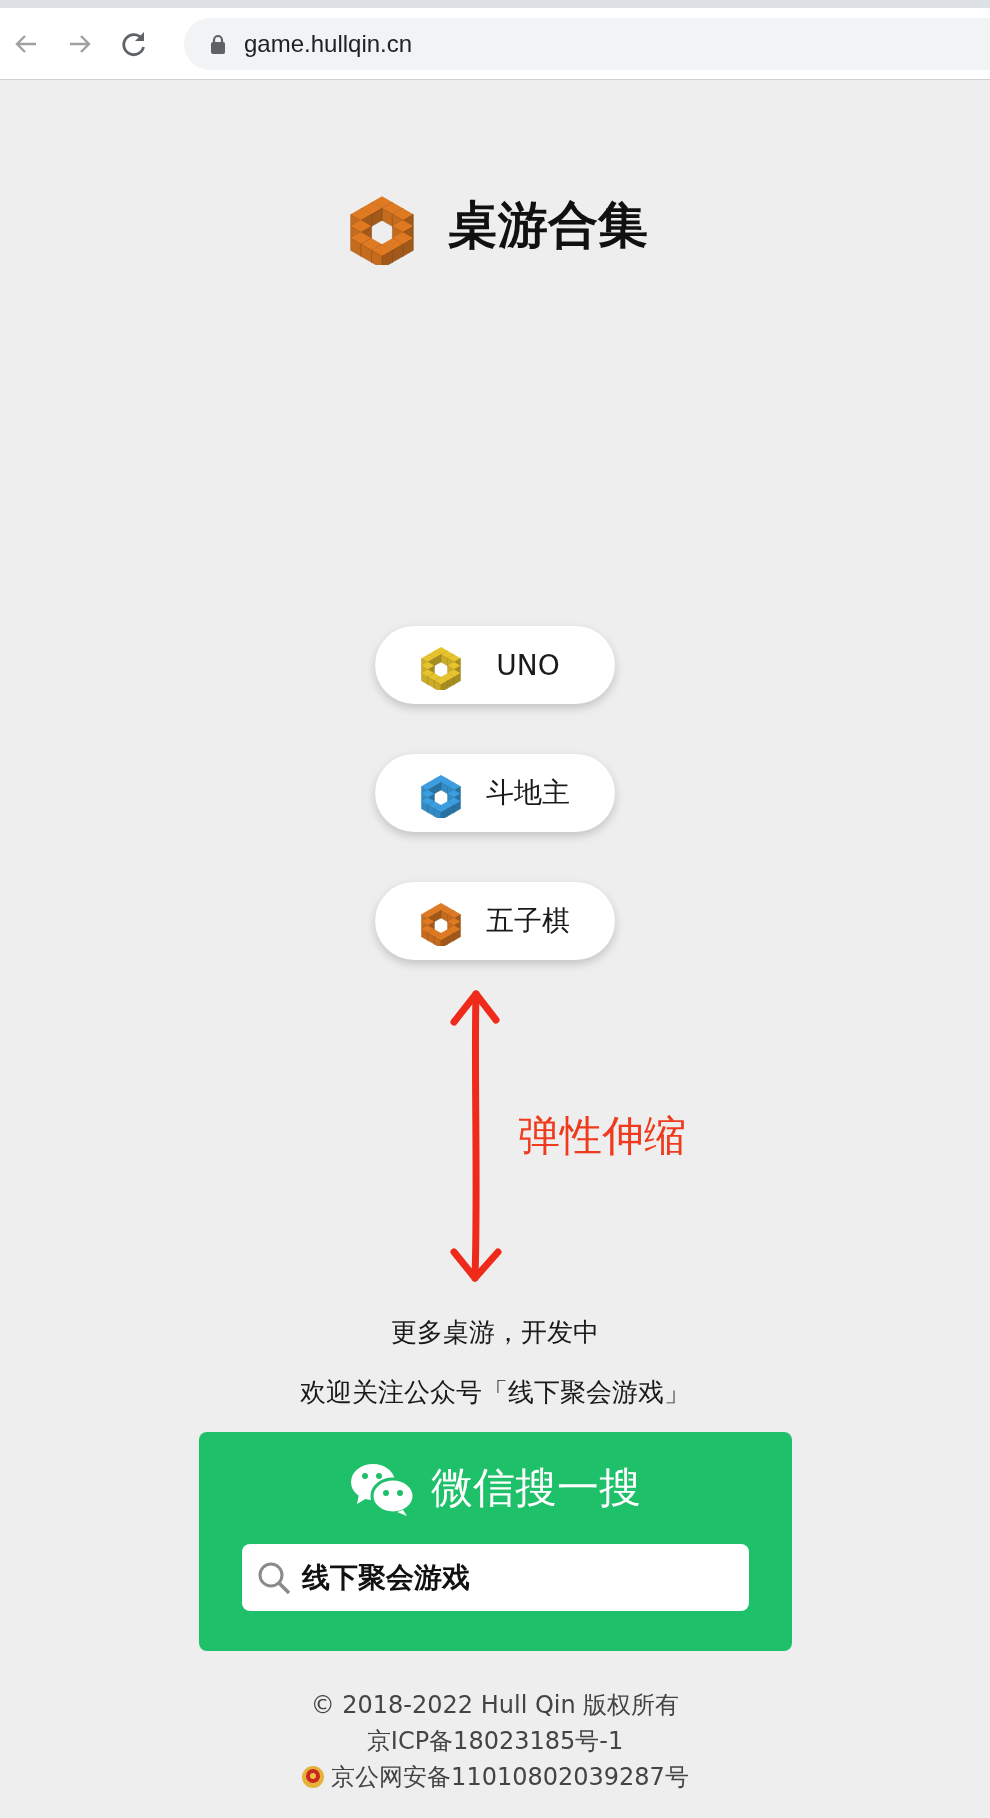 This screenshot has width=990, height=1818. What do you see at coordinates (495, 1392) in the screenshot?
I see `notice-text: 欢迎关注公众号「线下聚会游戏」` at bounding box center [495, 1392].